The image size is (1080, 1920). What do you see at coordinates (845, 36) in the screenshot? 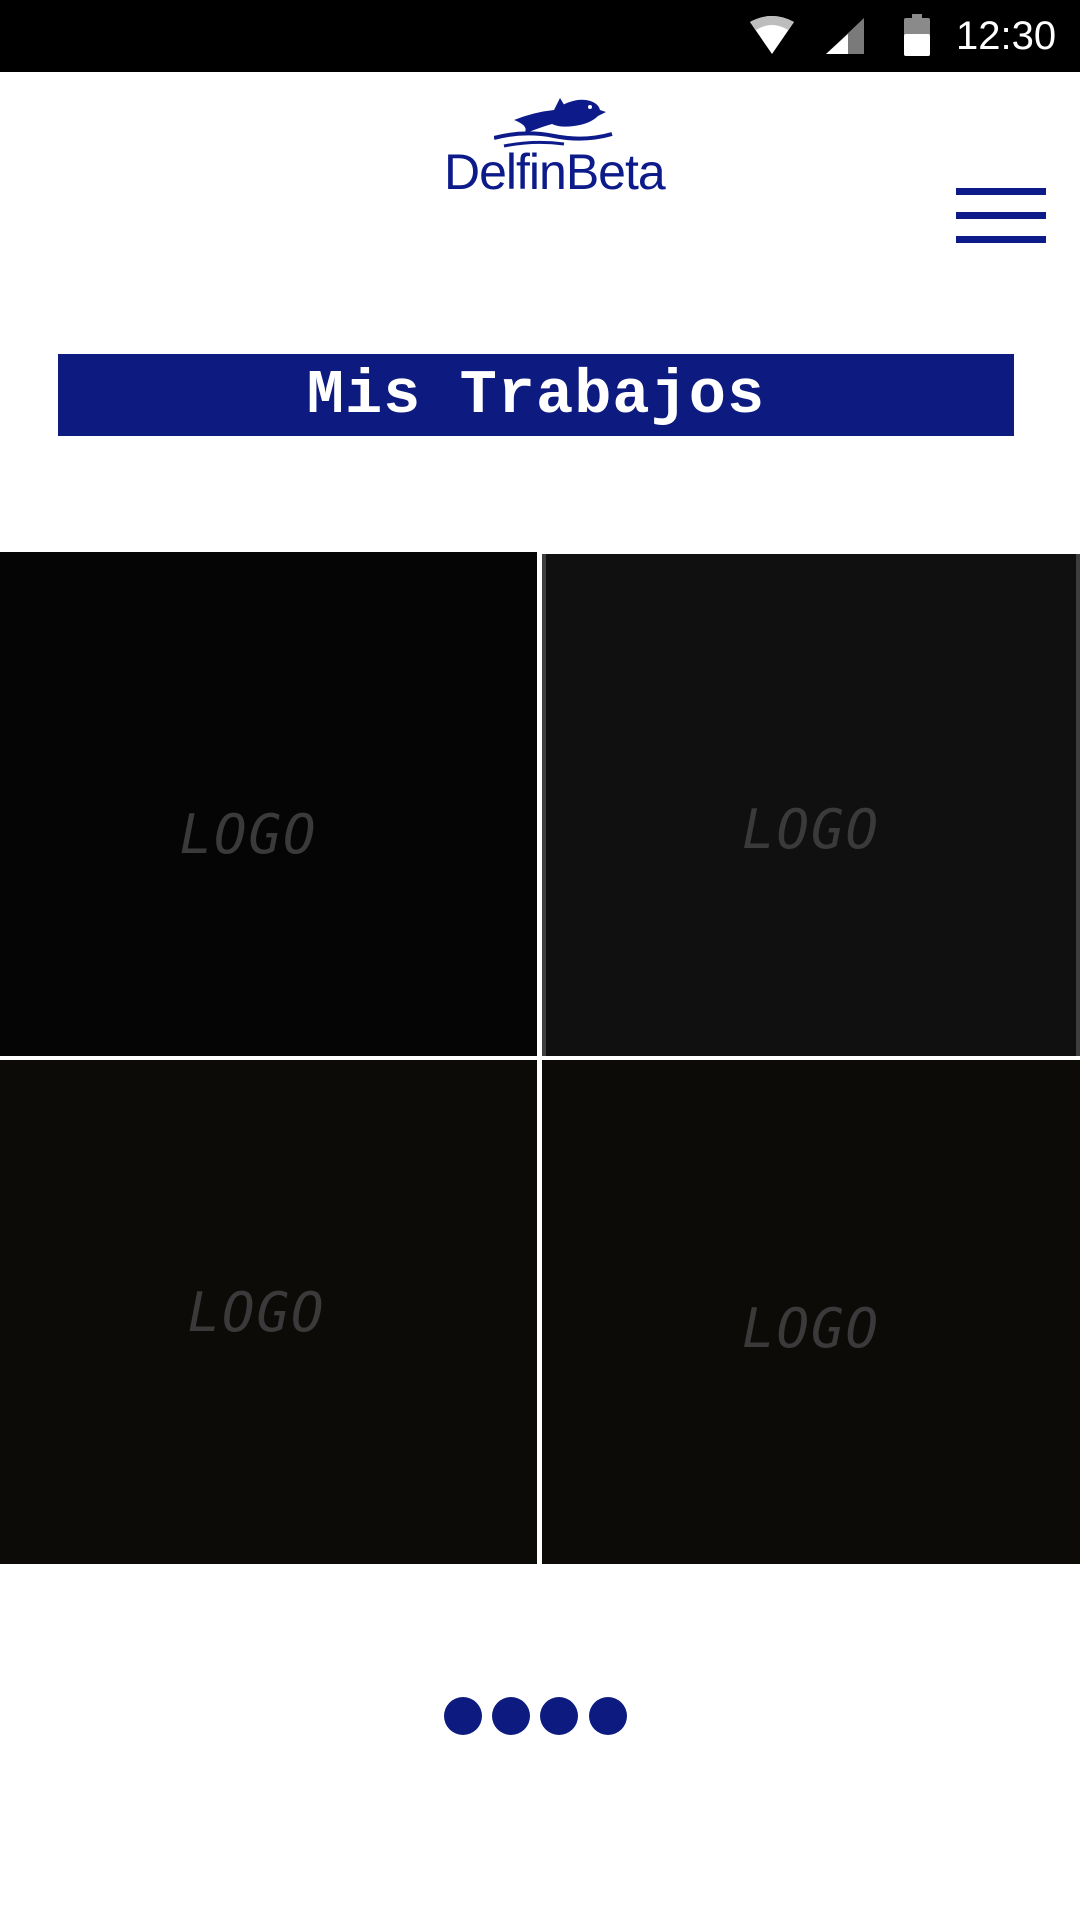
I see `signal-icon` at bounding box center [845, 36].